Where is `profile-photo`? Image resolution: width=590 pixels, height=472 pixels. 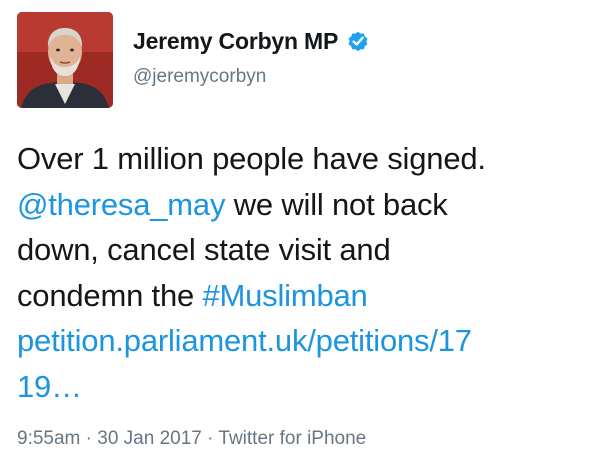
profile-photo is located at coordinates (65, 60).